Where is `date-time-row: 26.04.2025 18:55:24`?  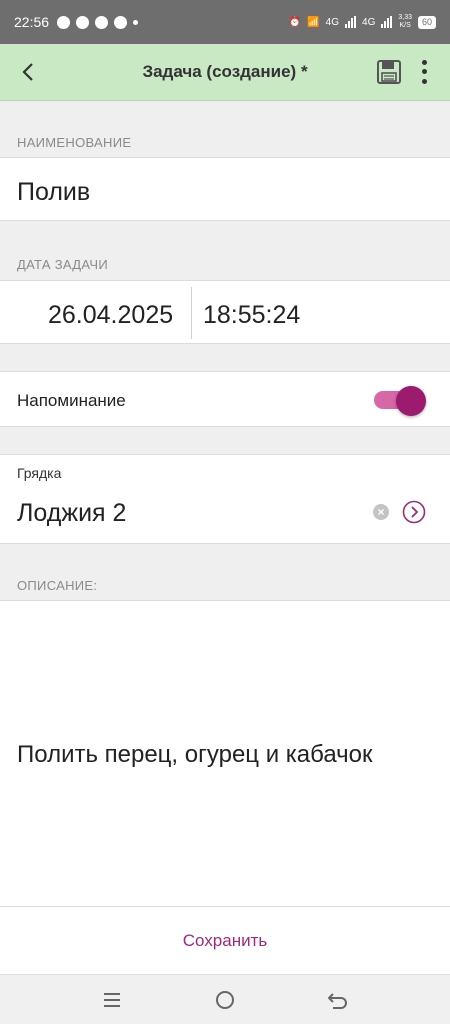 date-time-row: 26.04.2025 18:55:24 is located at coordinates (225, 312).